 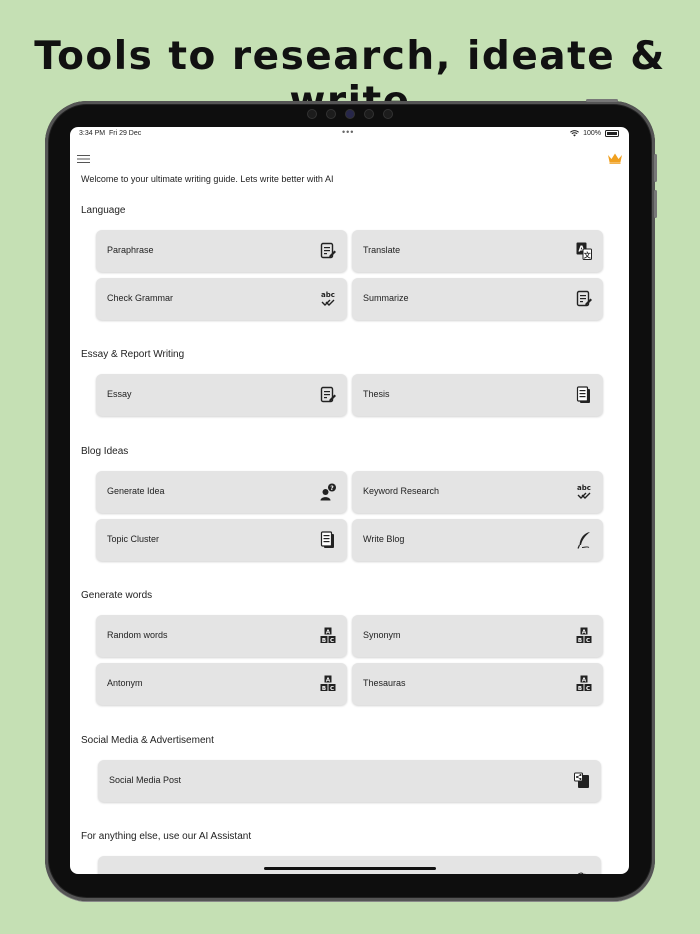 I want to click on battery-percent: 100%, so click(x=592, y=133).